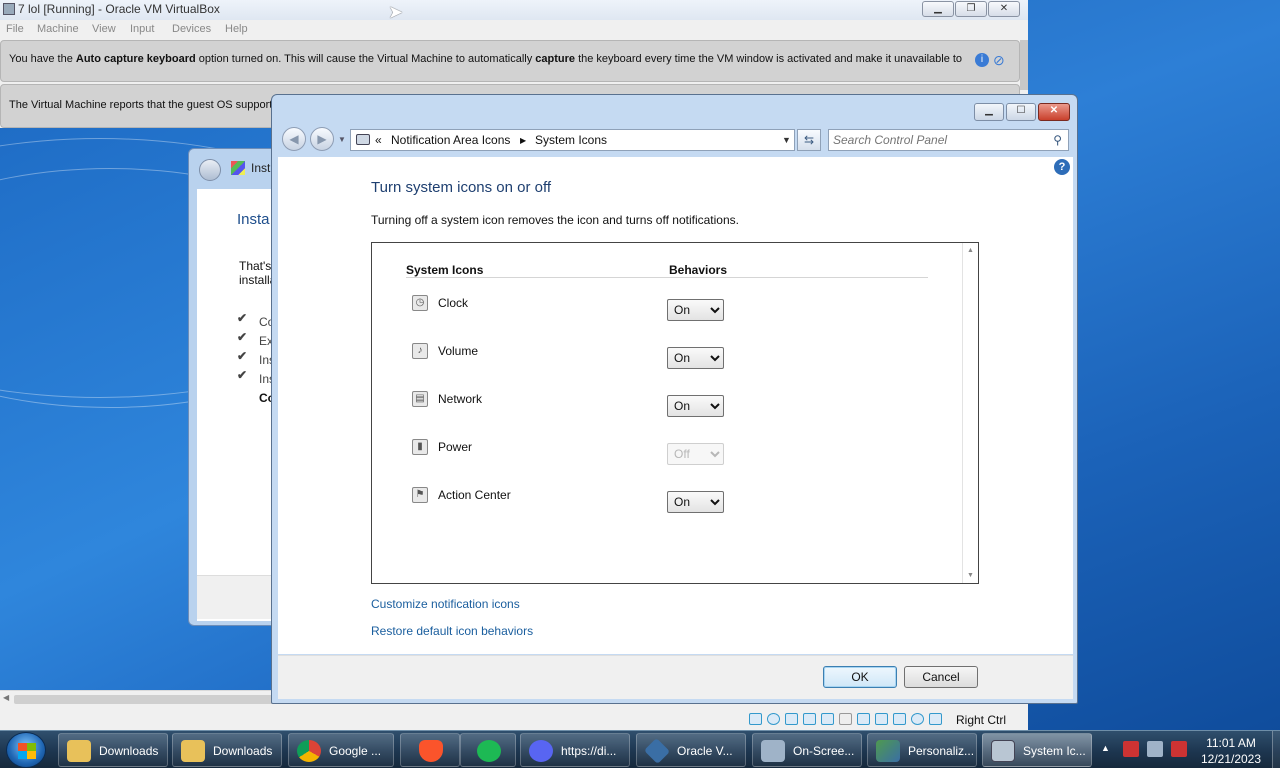  I want to click on menu-input: Input, so click(142, 29).